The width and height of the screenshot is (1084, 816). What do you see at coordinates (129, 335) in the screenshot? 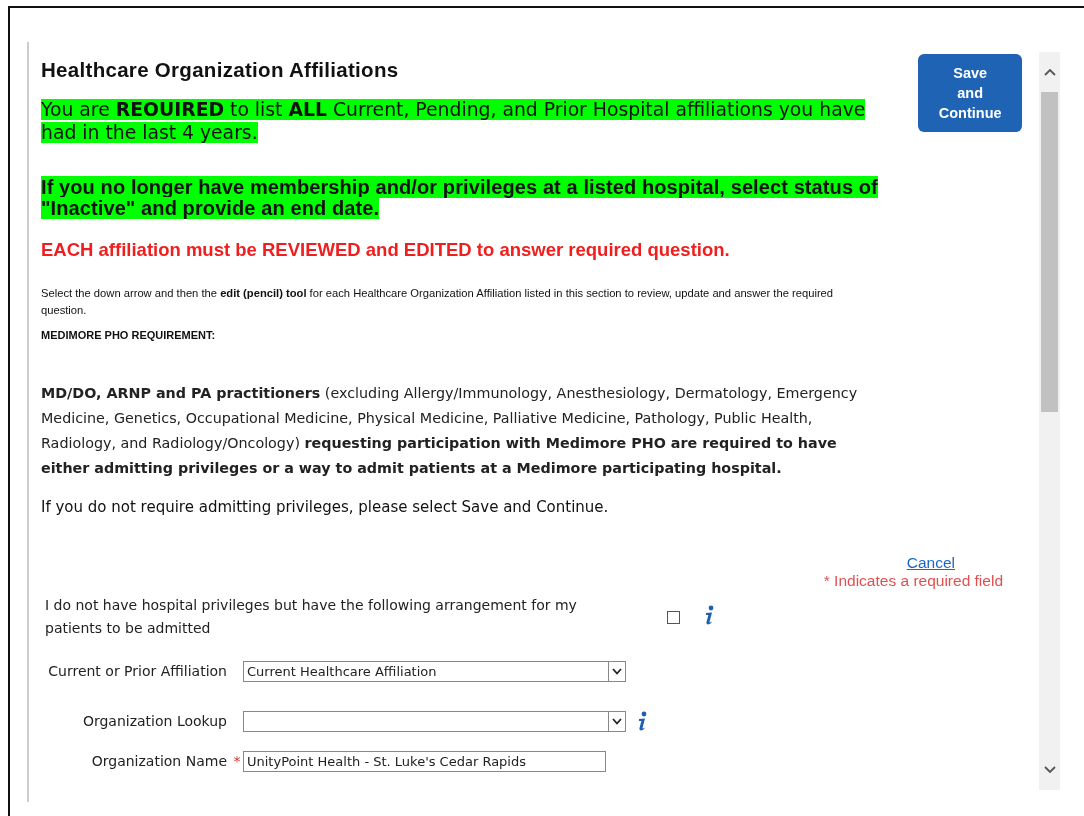
I see `section-heading: MEDIMORE PHO REQUIREMENT:` at bounding box center [129, 335].